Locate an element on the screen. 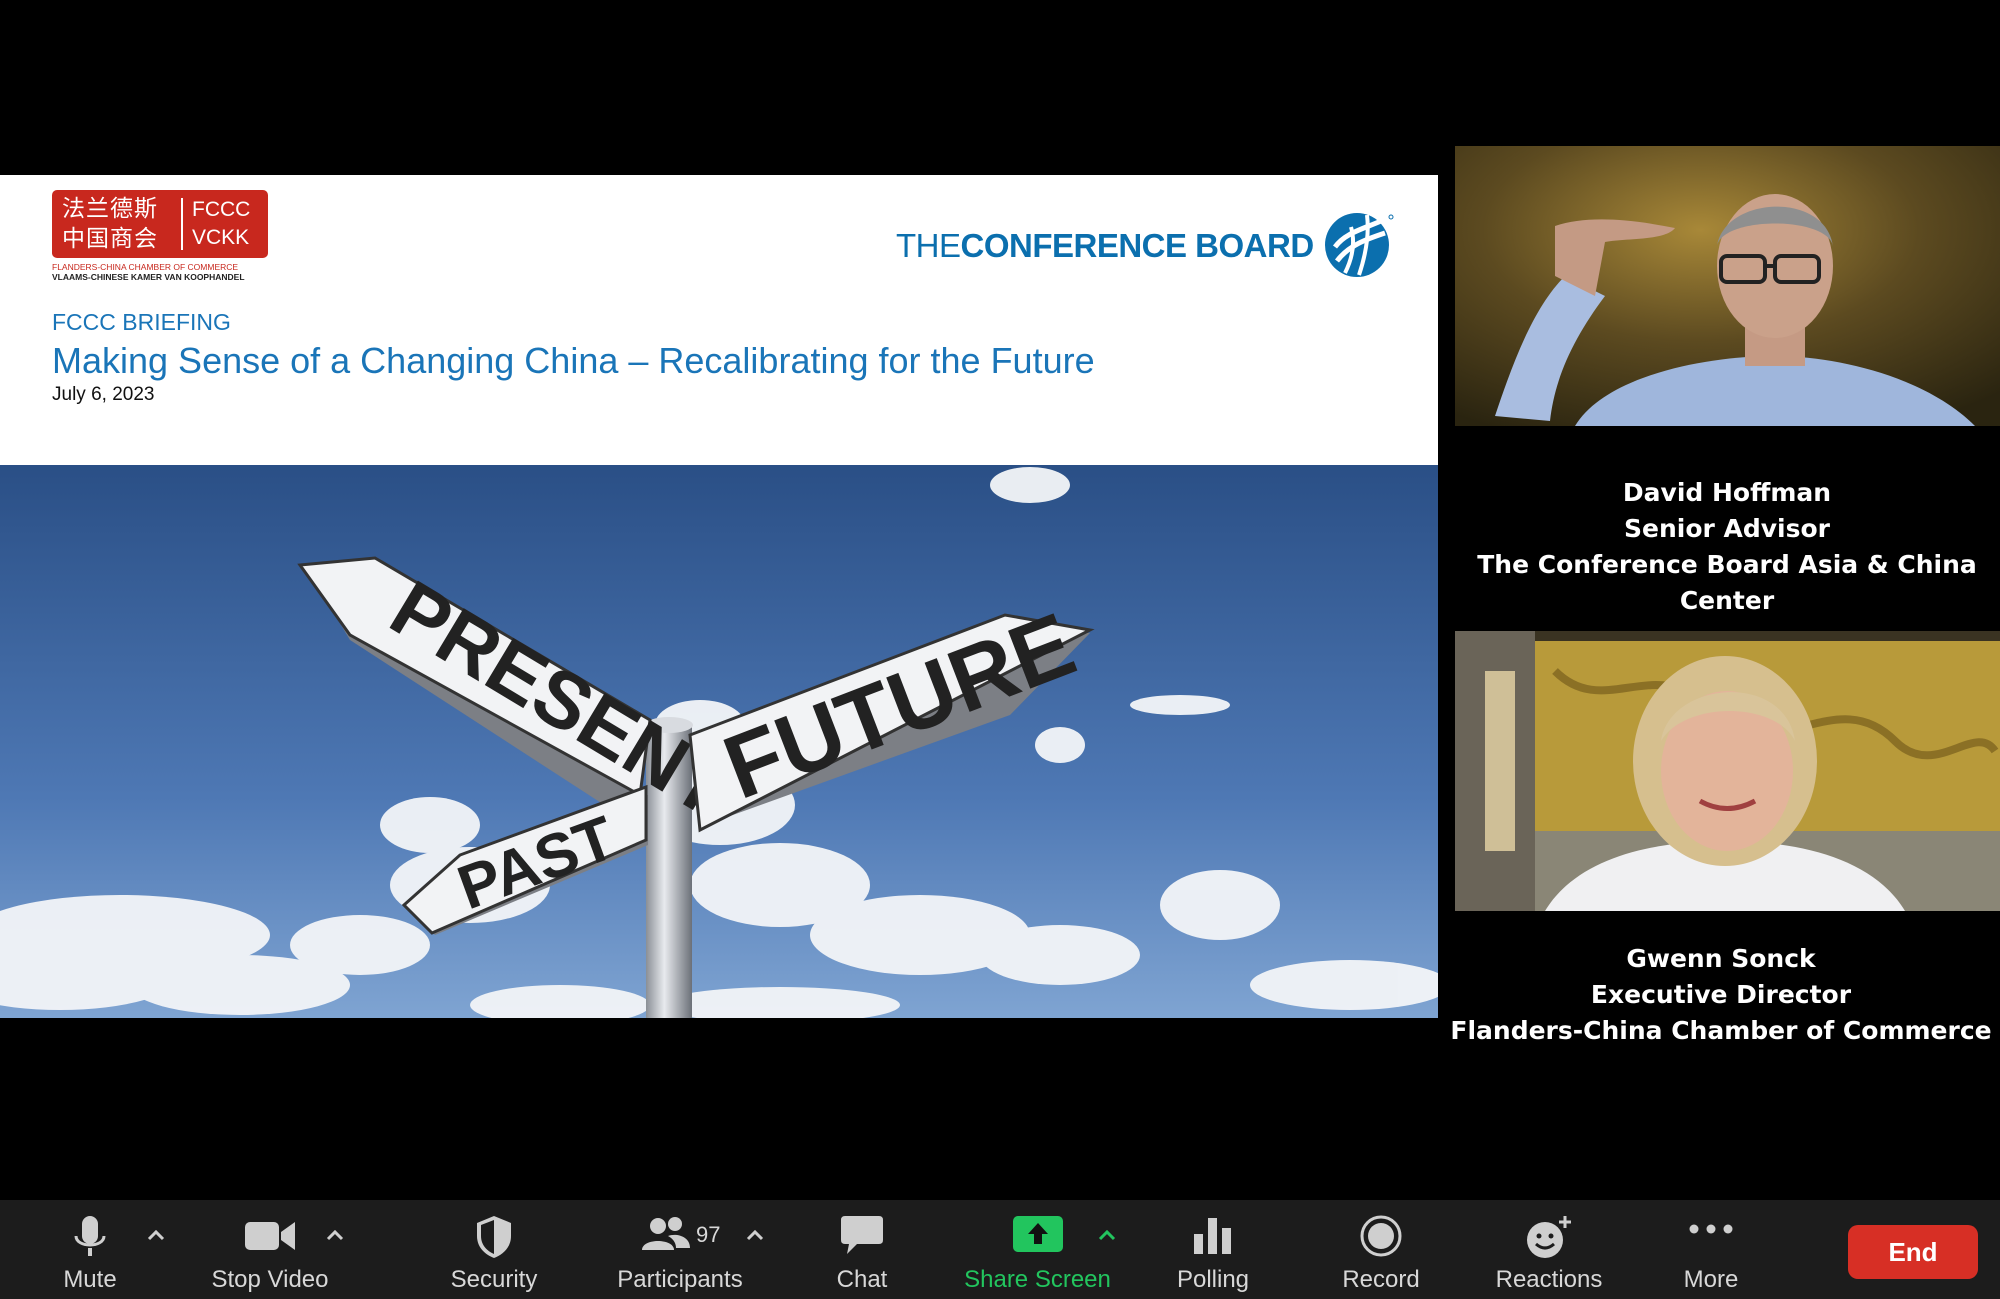  video-tile-gwenn-sonck is located at coordinates (1727, 771).